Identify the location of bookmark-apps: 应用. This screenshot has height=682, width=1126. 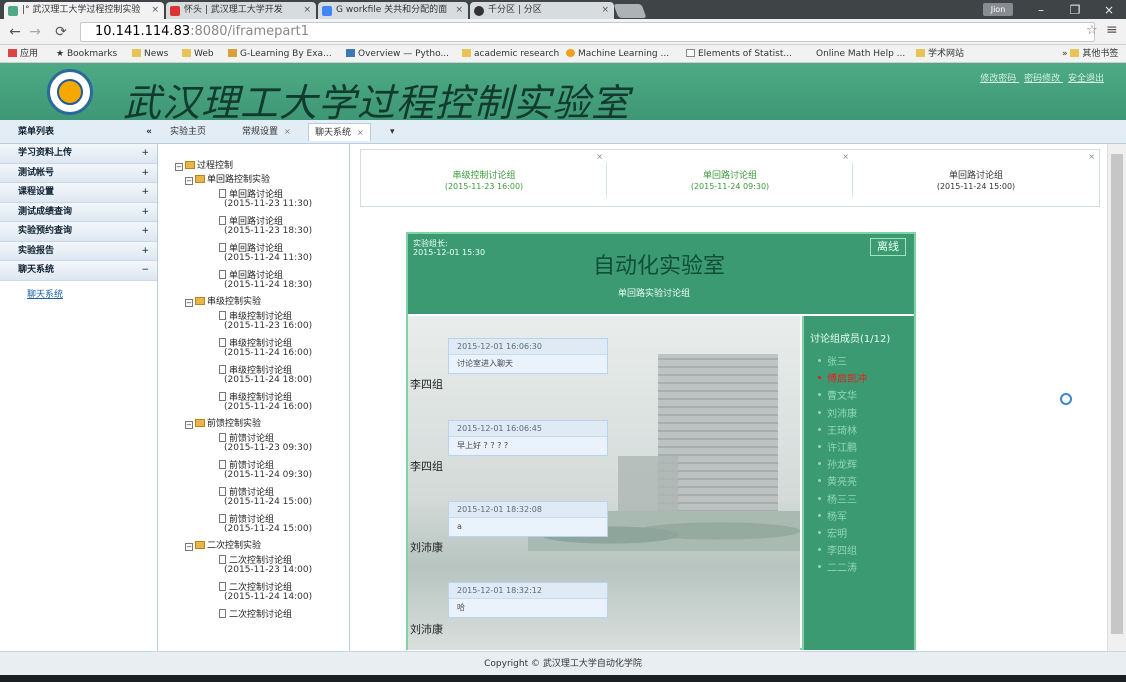
(23, 54).